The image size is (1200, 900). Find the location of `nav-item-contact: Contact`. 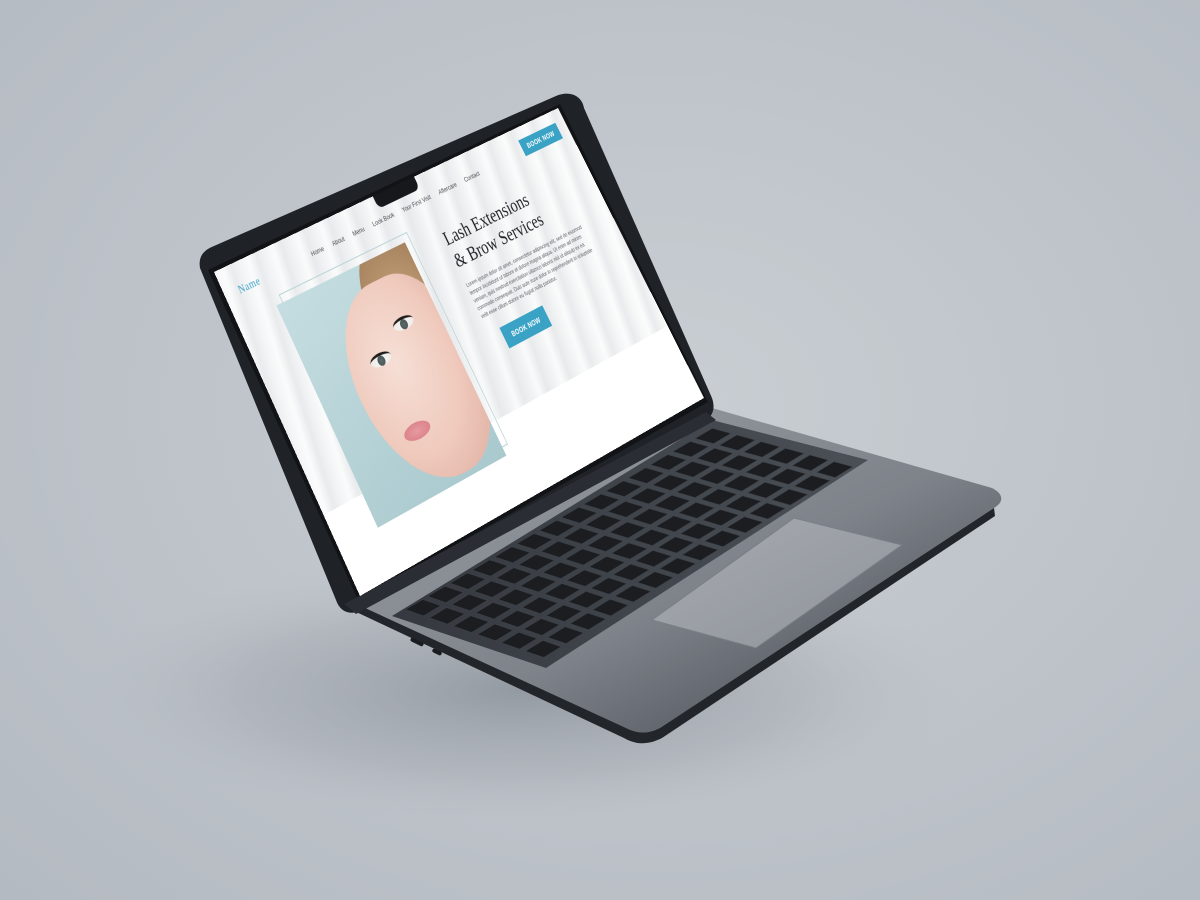

nav-item-contact: Contact is located at coordinates (472, 176).